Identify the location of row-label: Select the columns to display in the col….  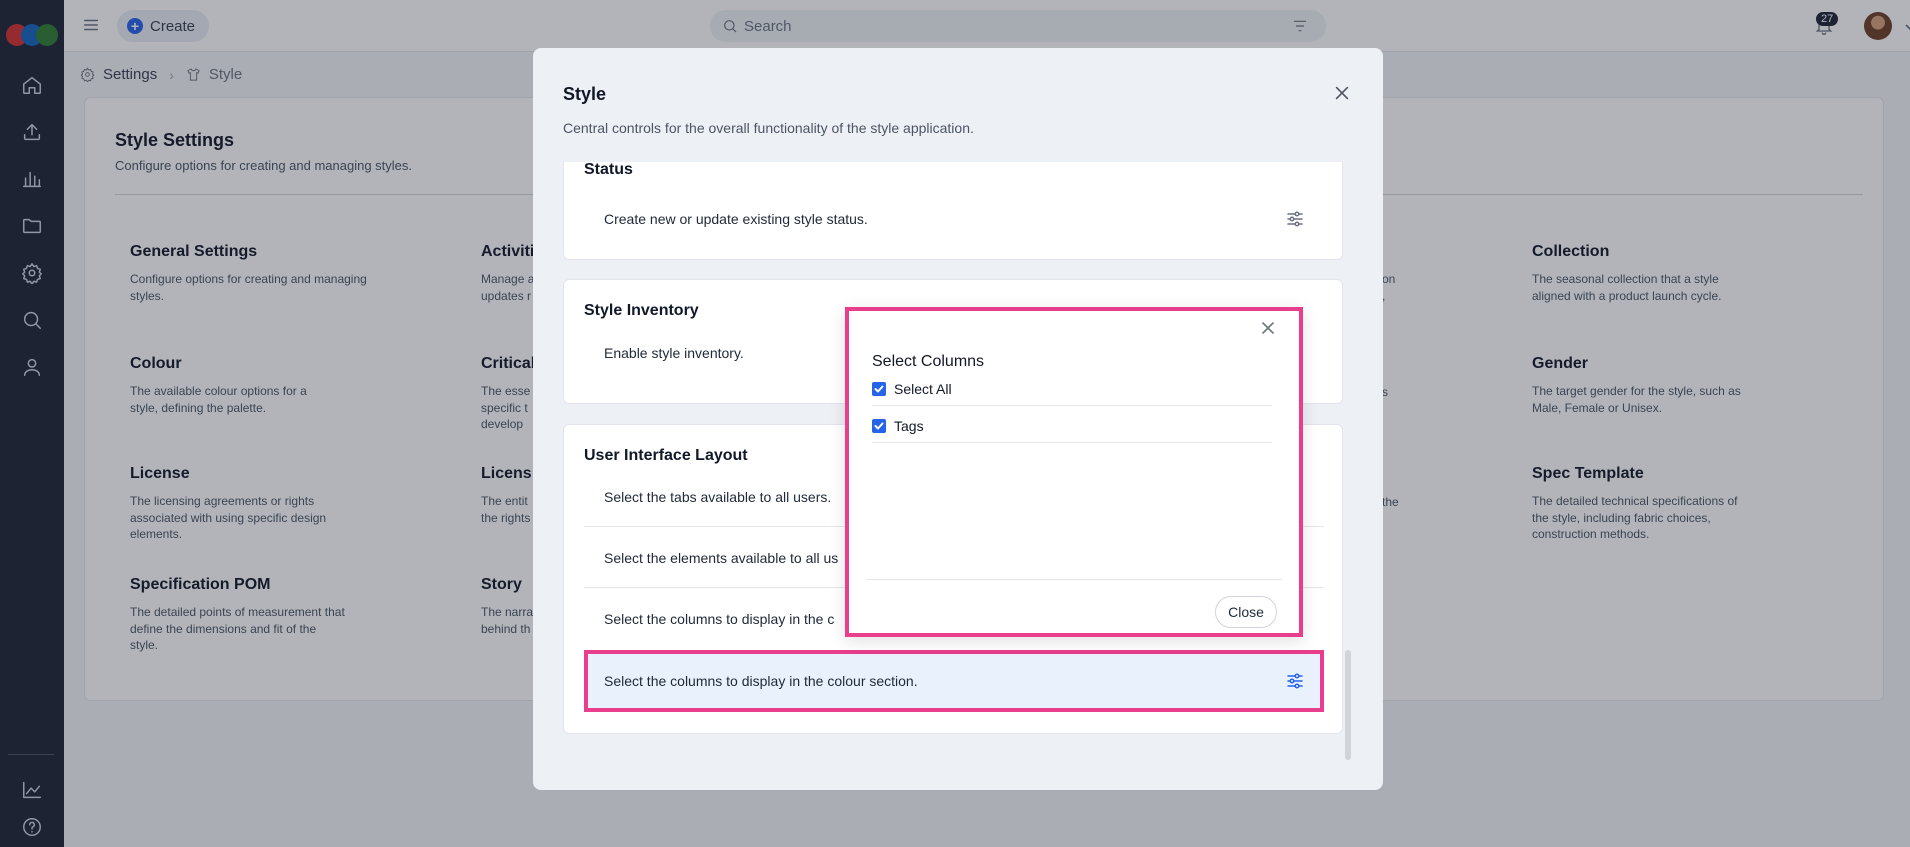
(761, 681).